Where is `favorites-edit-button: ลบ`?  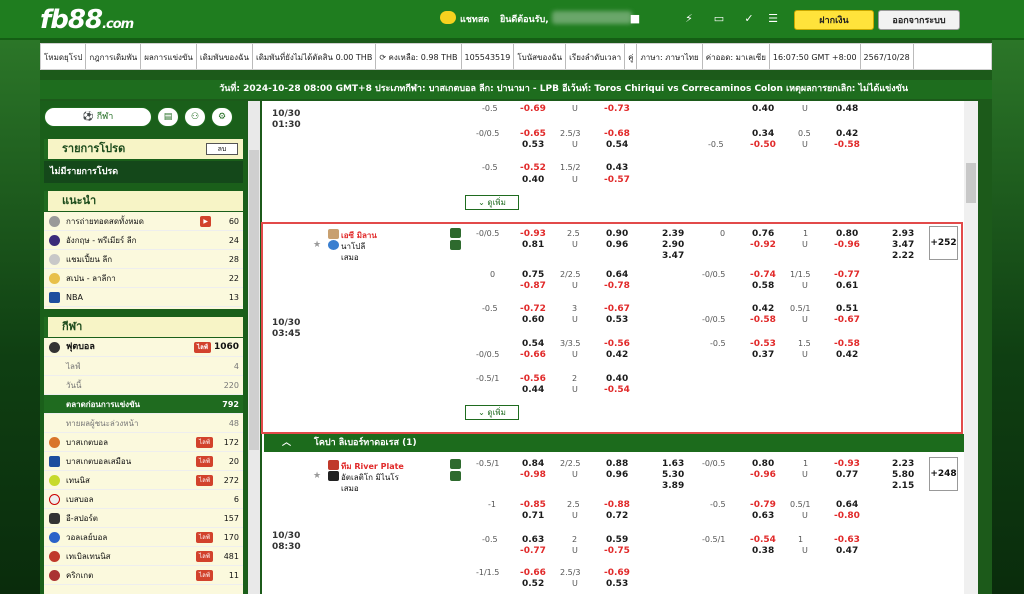 favorites-edit-button: ลบ is located at coordinates (222, 149).